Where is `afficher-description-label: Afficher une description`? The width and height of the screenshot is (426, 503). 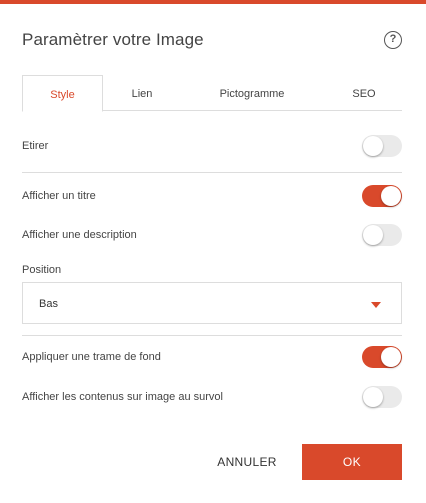 afficher-description-label: Afficher une description is located at coordinates (79, 235).